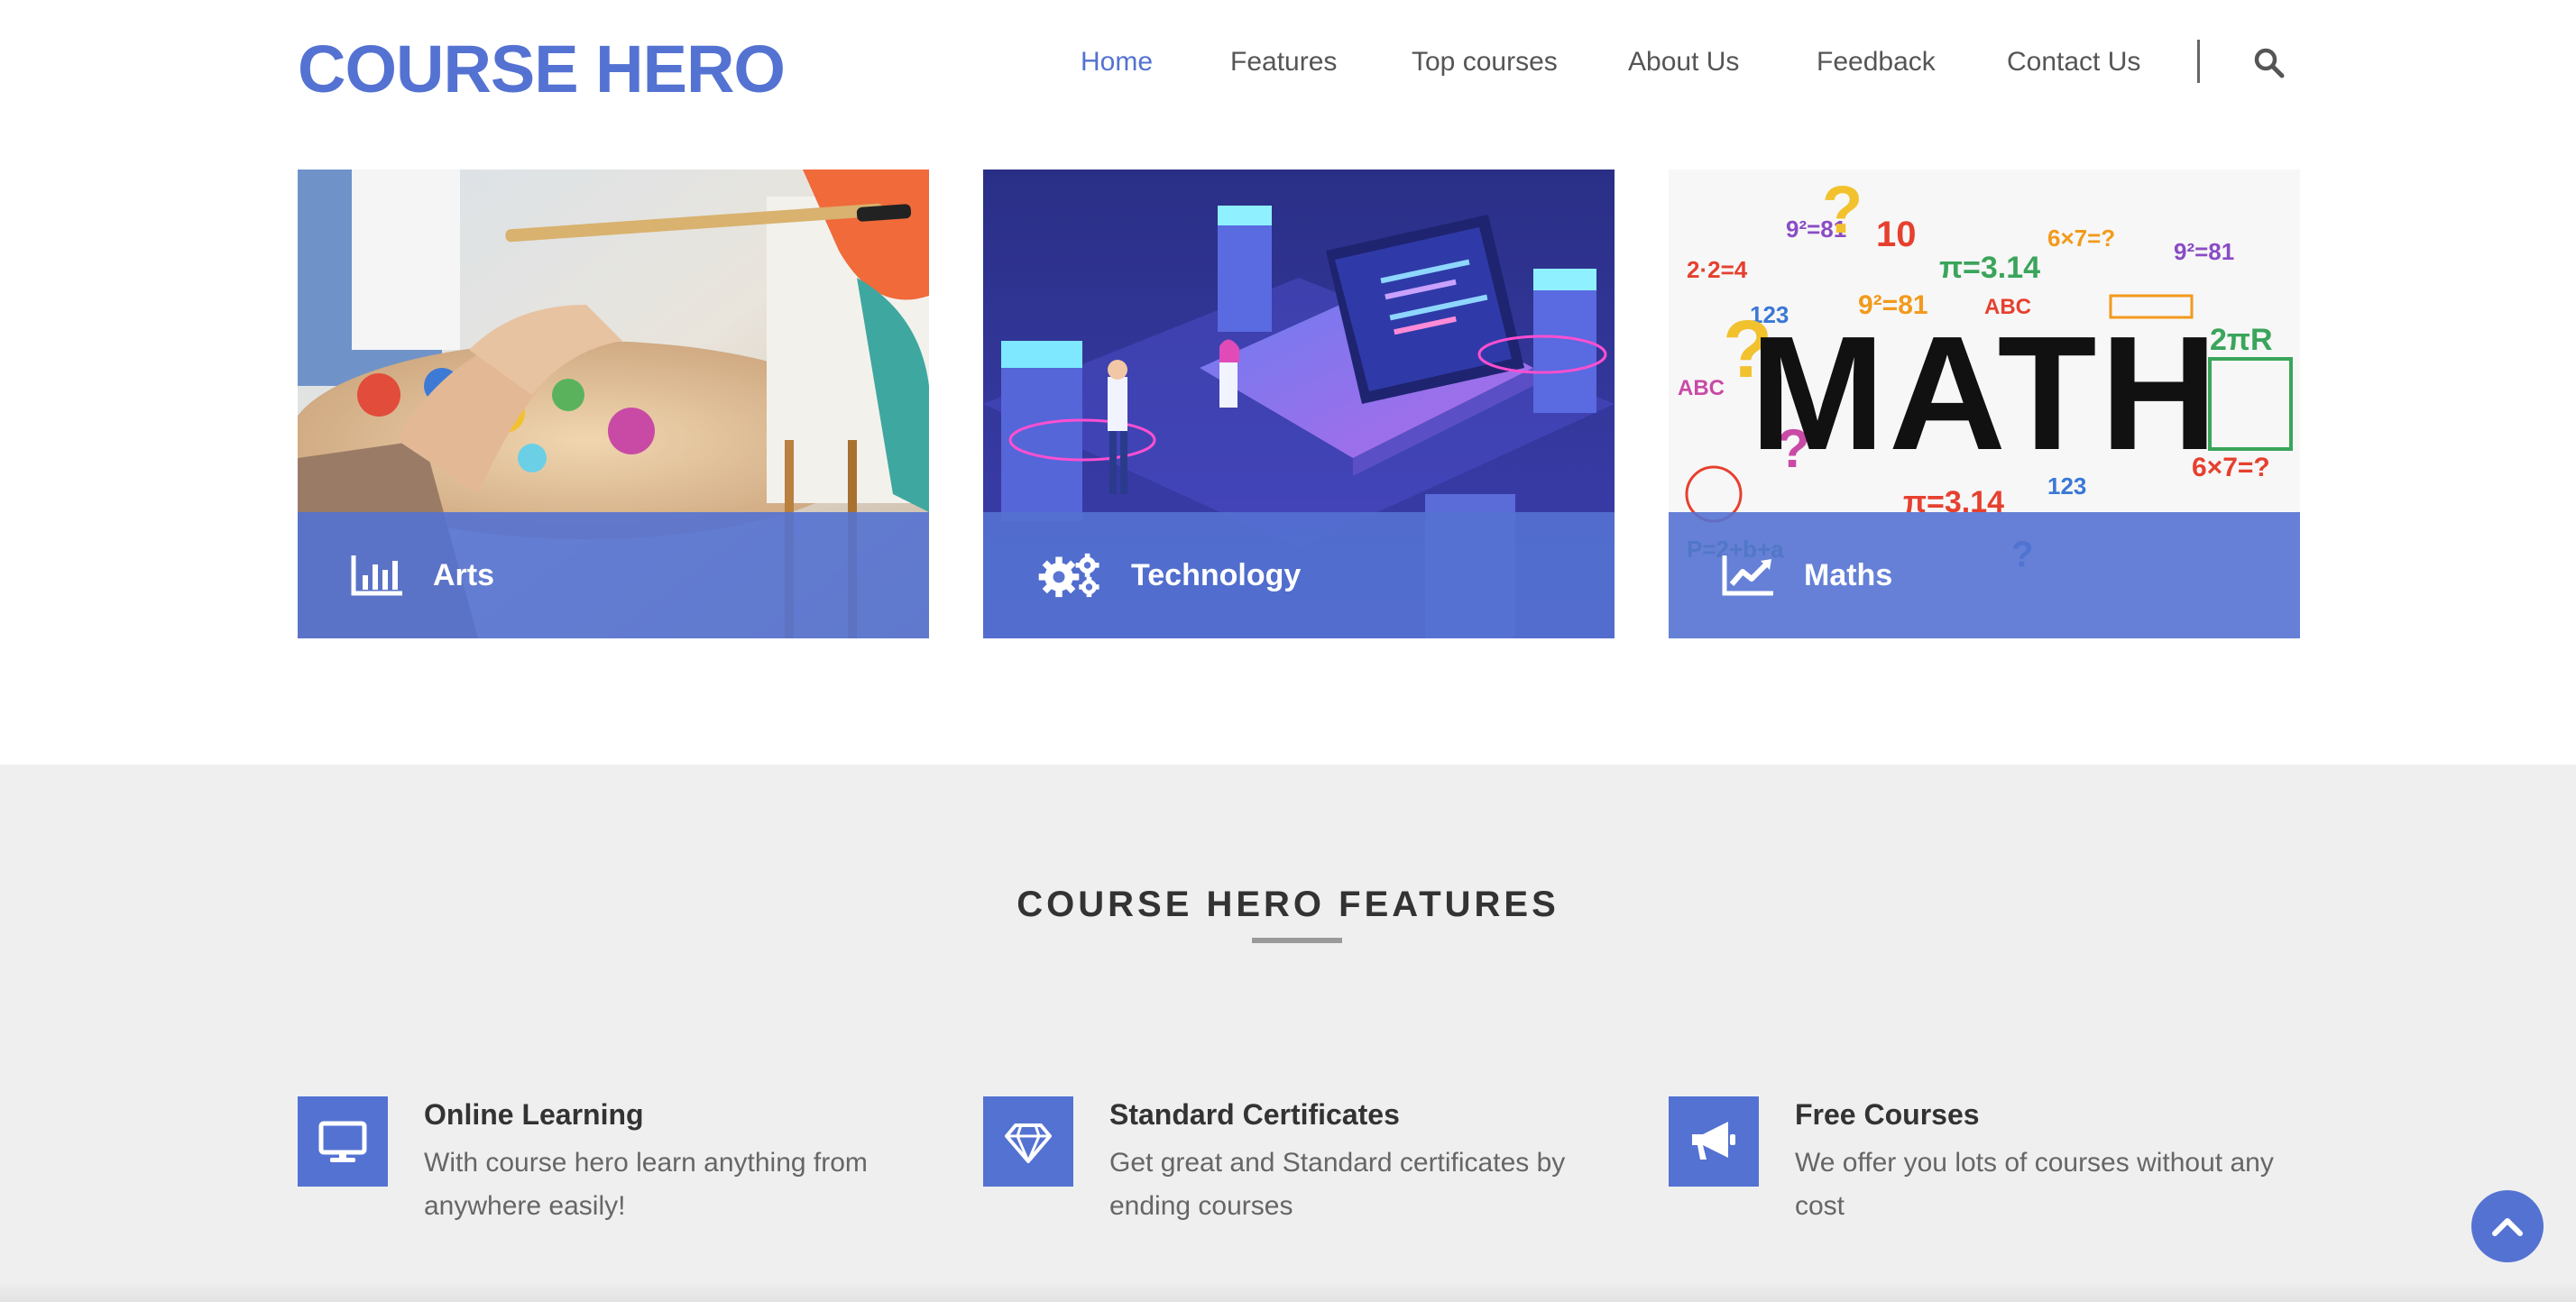  Describe the element at coordinates (1297, 940) in the screenshot. I see `features-title-underline` at that location.